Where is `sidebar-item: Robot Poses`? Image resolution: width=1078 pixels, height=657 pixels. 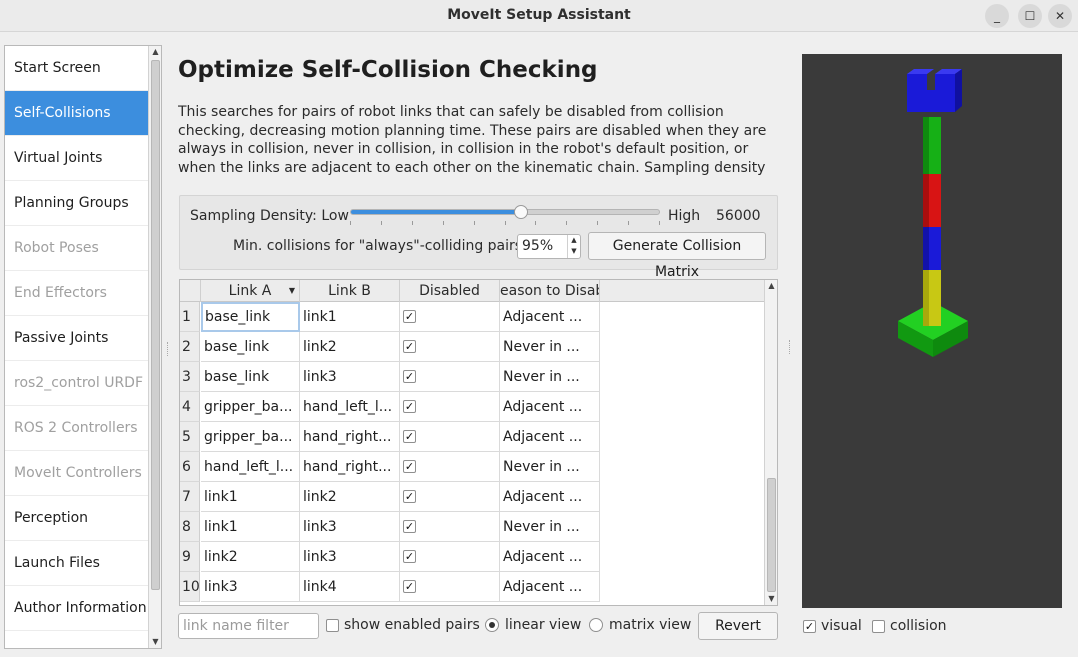
sidebar-item: Robot Poses is located at coordinates (76, 248).